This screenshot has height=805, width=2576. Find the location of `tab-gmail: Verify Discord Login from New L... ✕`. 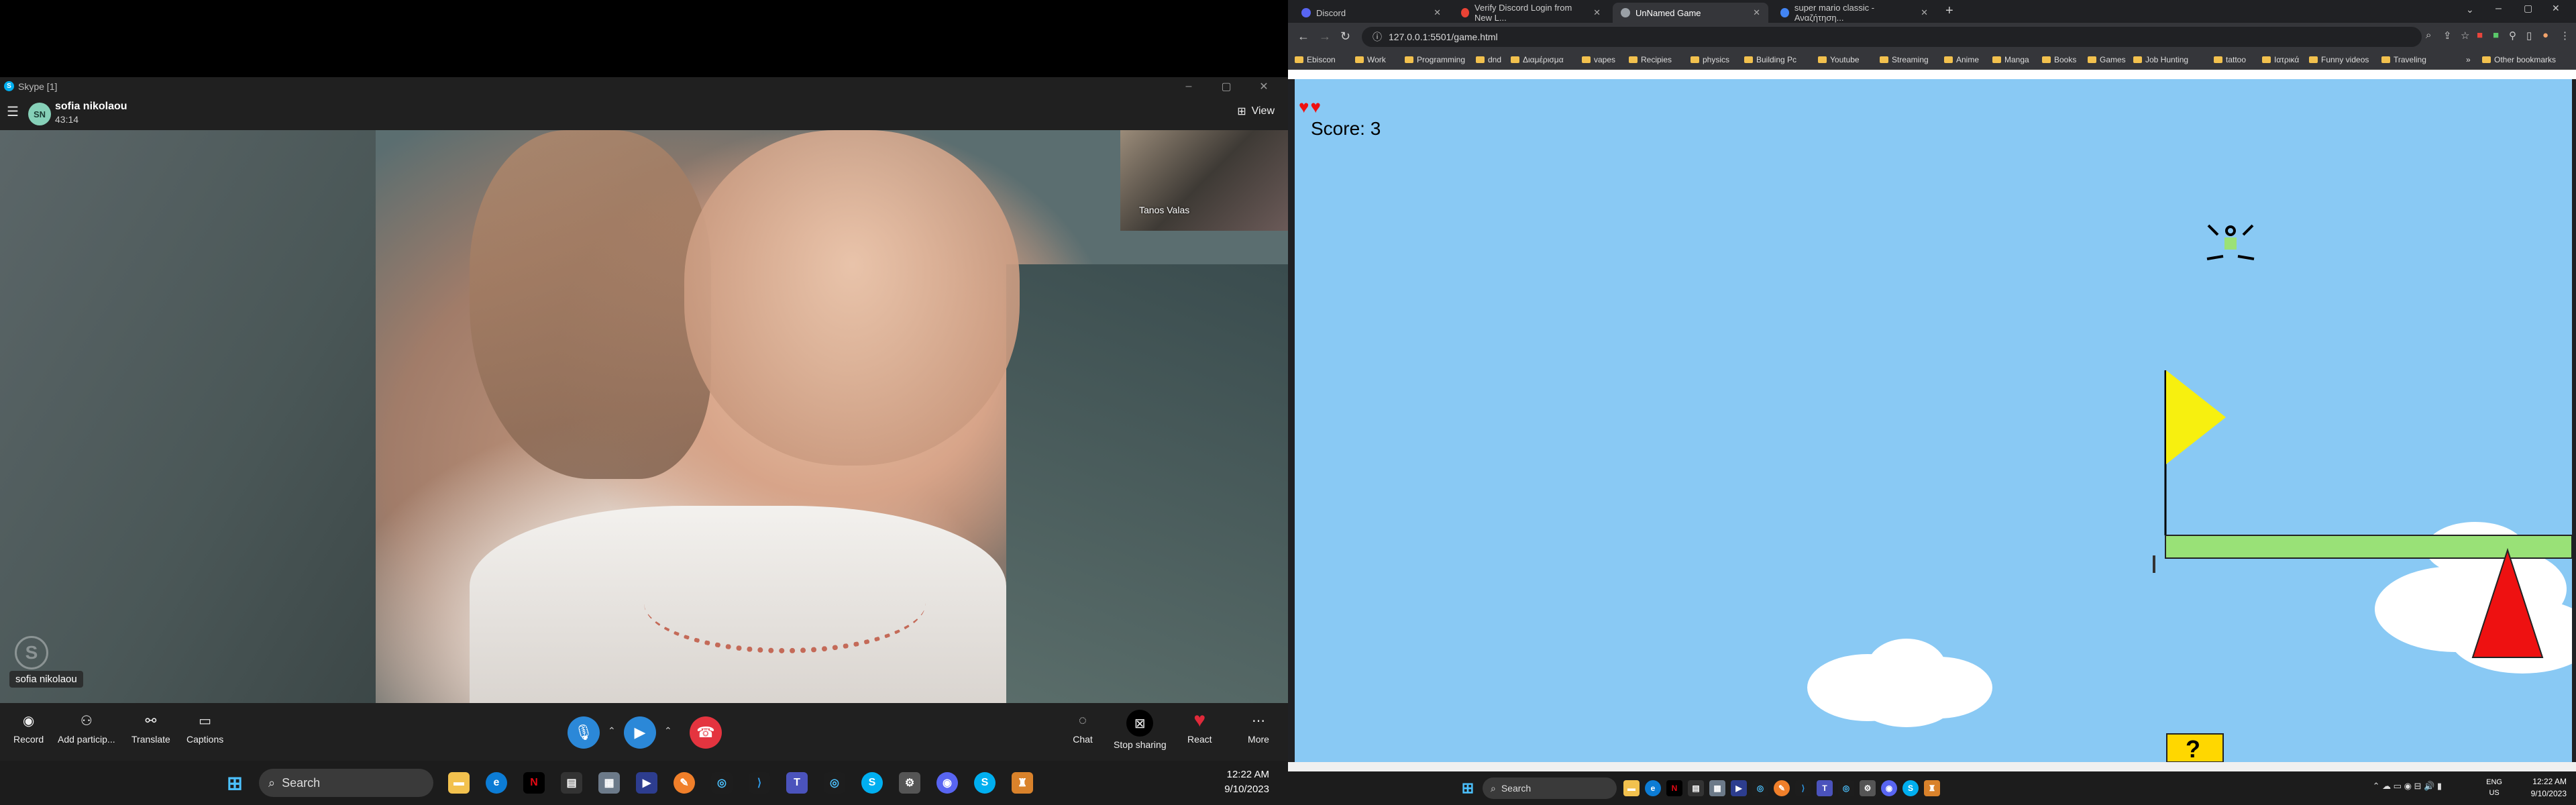

tab-gmail: Verify Discord Login from New L... ✕ is located at coordinates (1531, 13).